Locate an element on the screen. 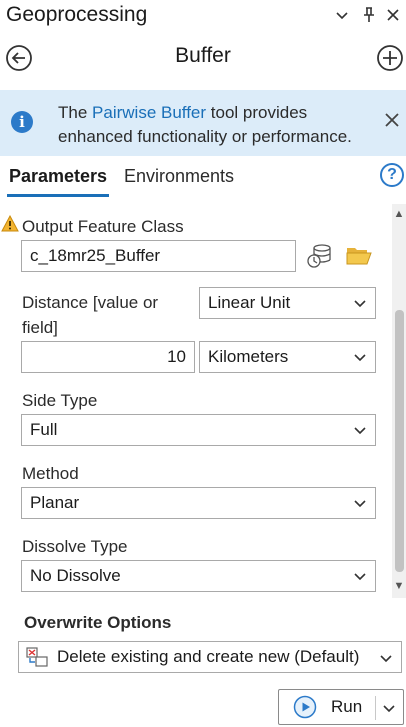  tab-bar: Parameters Environments is located at coordinates (203, 182).